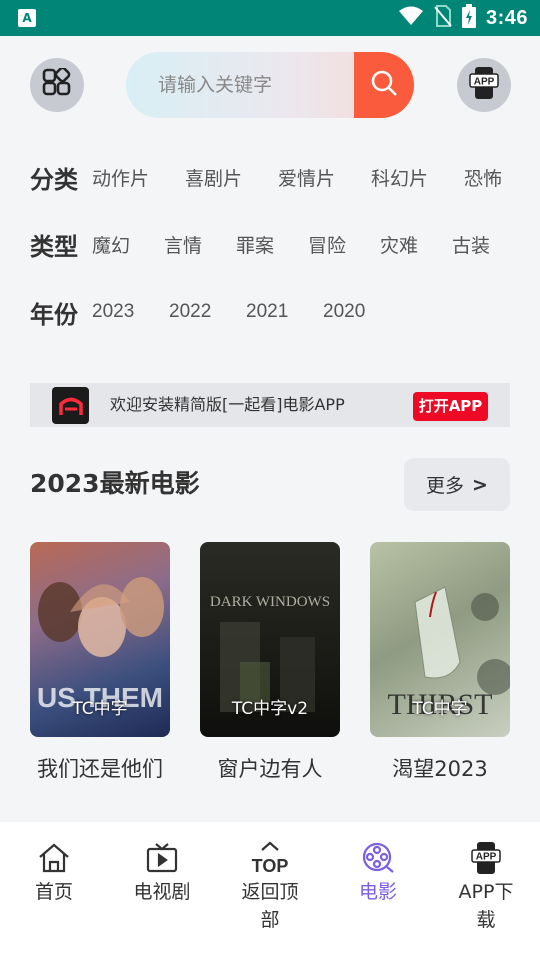  What do you see at coordinates (270, 18) in the screenshot?
I see `status-bar: A 3:46` at bounding box center [270, 18].